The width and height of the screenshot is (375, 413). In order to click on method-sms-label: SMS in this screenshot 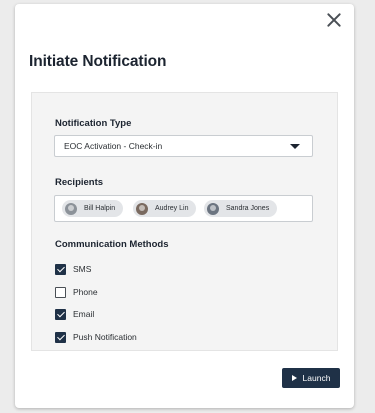, I will do `click(82, 269)`.